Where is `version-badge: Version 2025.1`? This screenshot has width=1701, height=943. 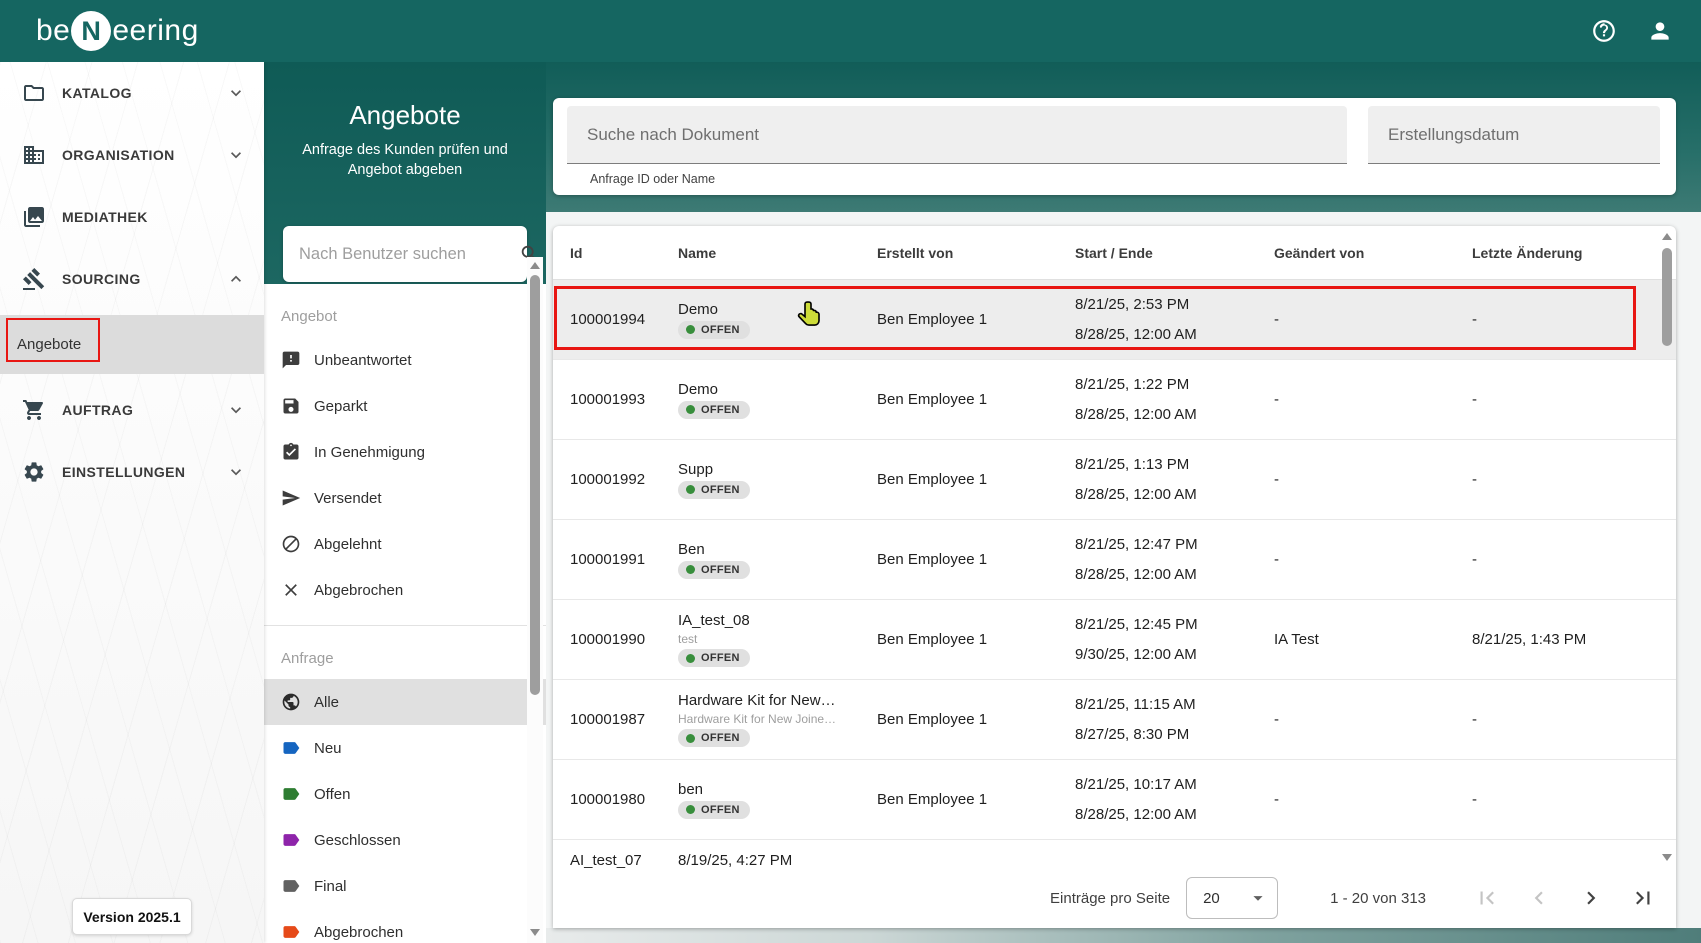 version-badge: Version 2025.1 is located at coordinates (132, 916).